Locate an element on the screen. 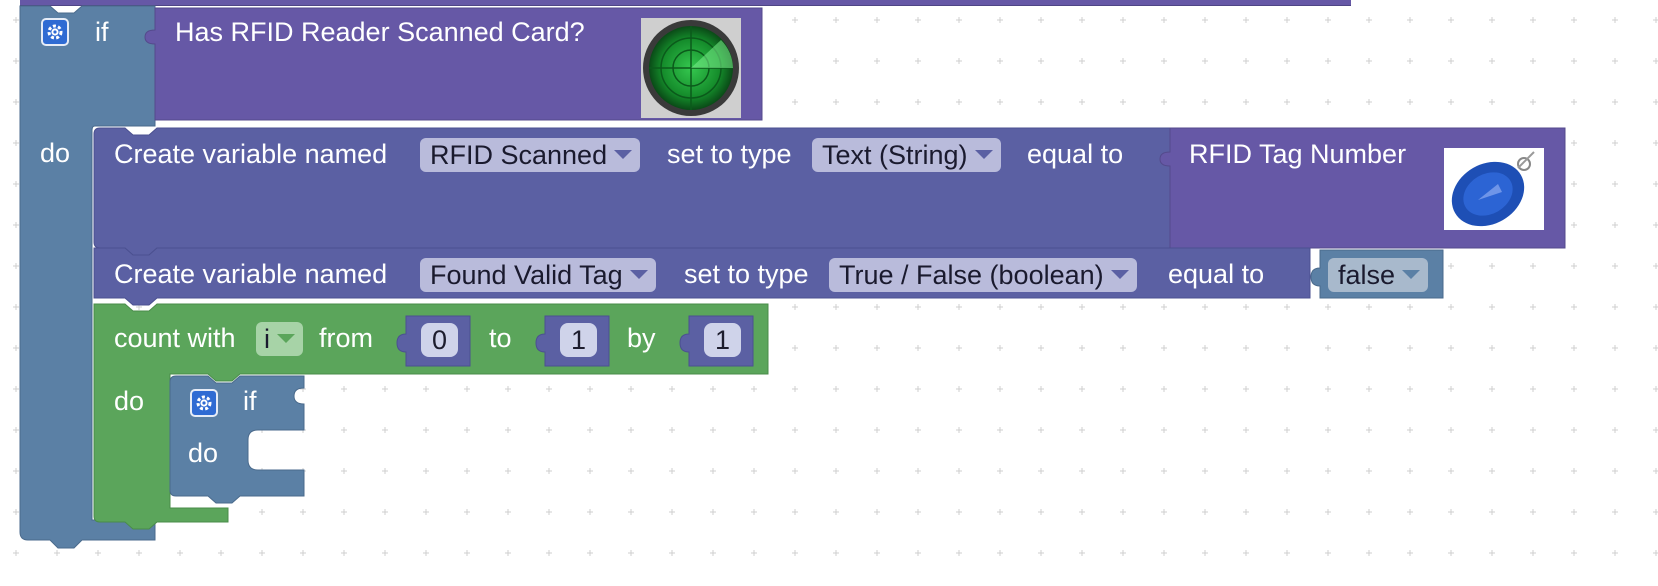  inner-if-label: if is located at coordinates (250, 401).